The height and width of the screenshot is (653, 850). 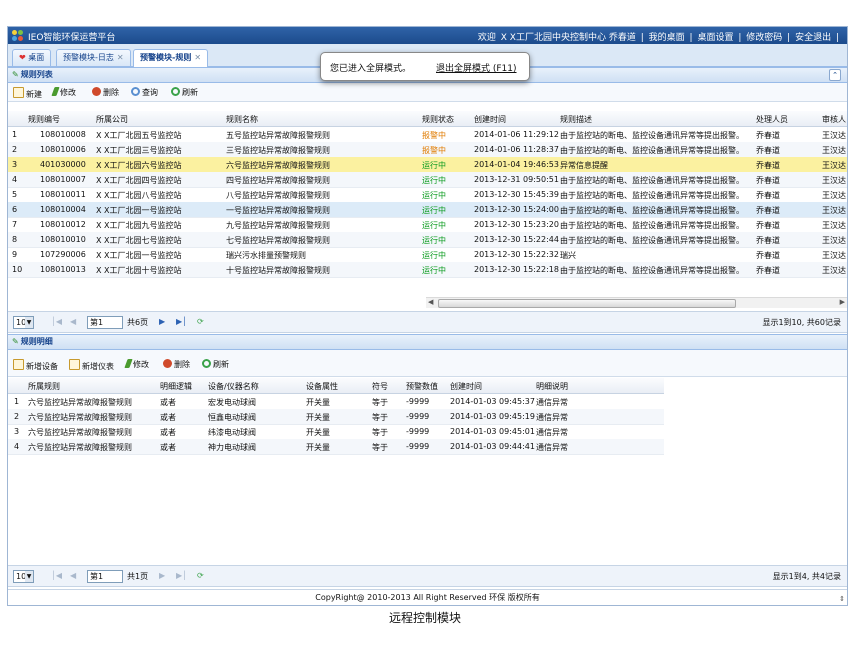 I want to click on cell-created: 2013-12-30 15:23:20, so click(x=516, y=224).